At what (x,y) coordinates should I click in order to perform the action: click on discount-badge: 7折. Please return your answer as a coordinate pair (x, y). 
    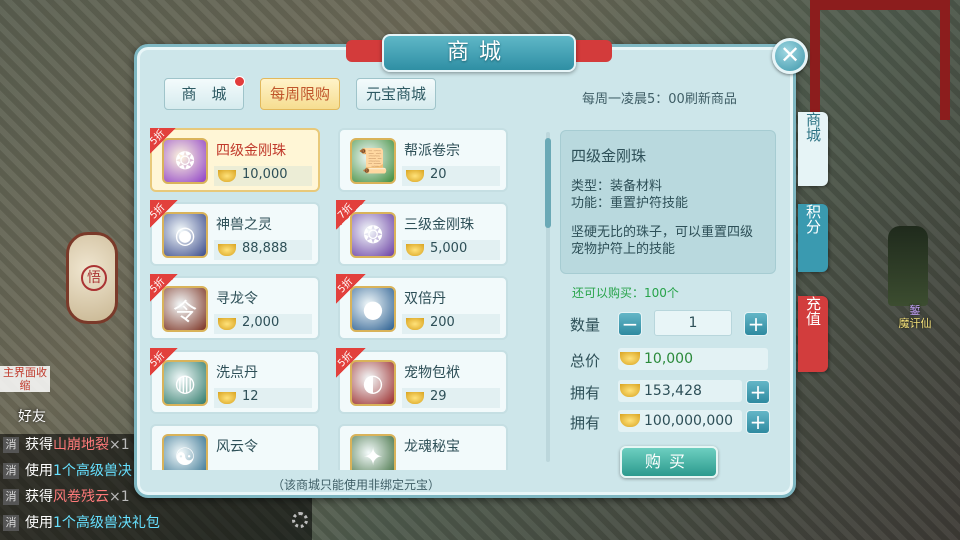
    Looking at the image, I should click on (351, 215).